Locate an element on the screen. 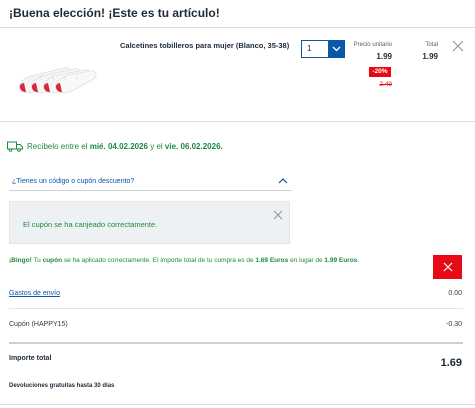  bingo-text: en lugar de is located at coordinates (306, 260).